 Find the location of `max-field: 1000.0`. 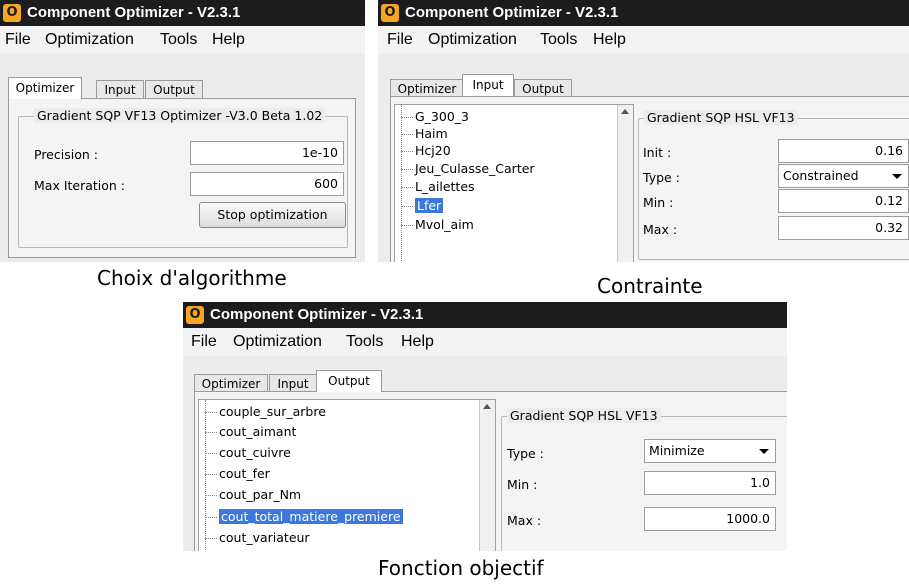

max-field: 1000.0 is located at coordinates (710, 519).